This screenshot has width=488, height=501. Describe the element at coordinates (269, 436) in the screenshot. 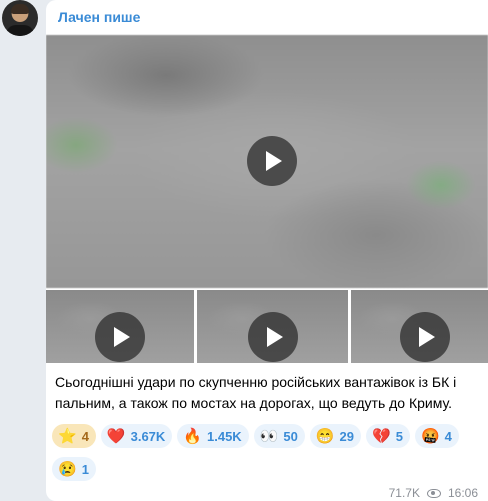

I see `eyes-icon: 👀` at that location.